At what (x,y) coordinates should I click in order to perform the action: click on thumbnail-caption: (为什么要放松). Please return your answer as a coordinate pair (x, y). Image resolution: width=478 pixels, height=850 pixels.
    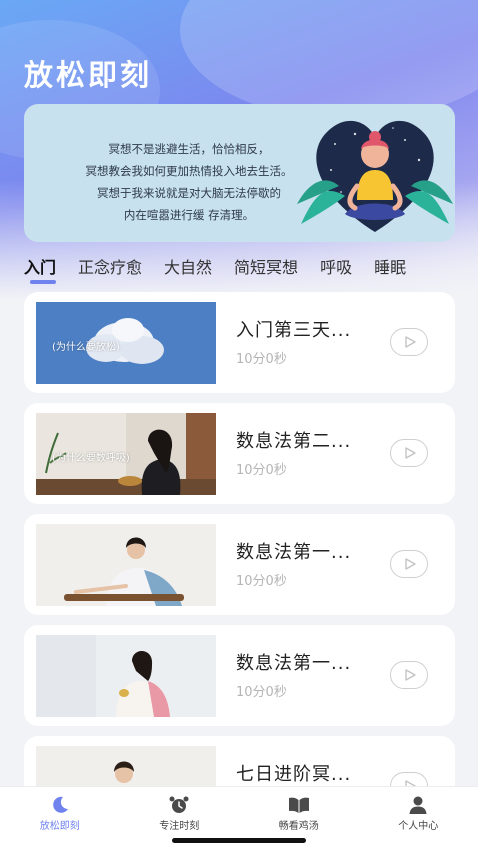
    Looking at the image, I should click on (86, 347).